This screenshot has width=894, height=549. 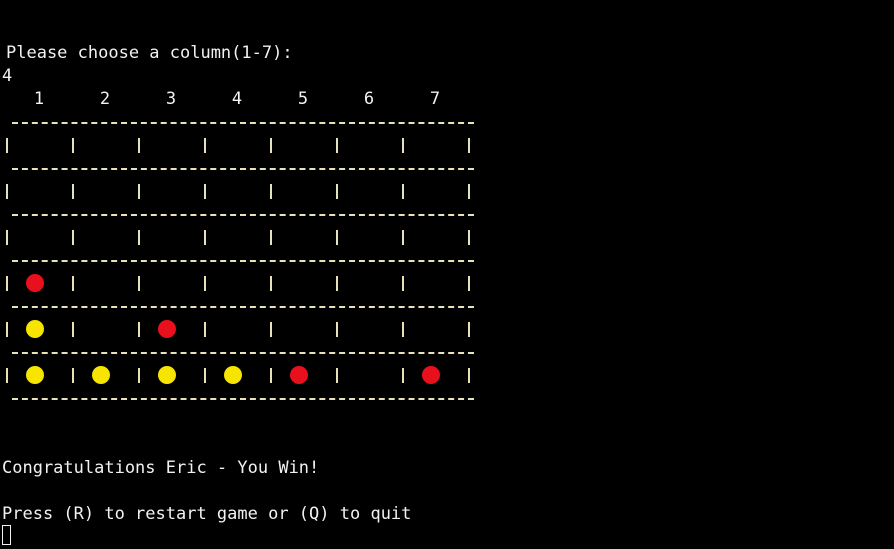 What do you see at coordinates (171, 99) in the screenshot?
I see `column-label-3: 3` at bounding box center [171, 99].